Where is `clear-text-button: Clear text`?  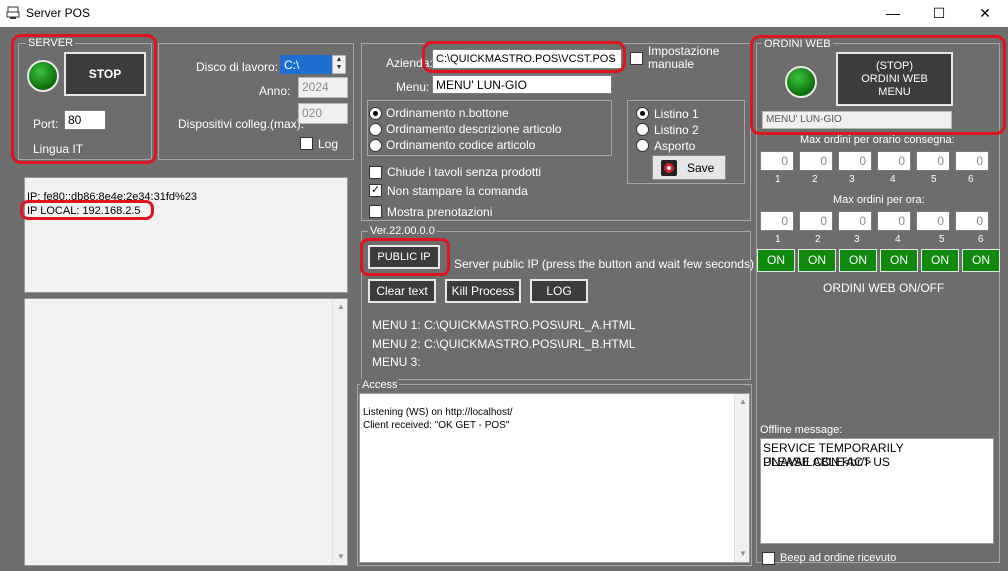
clear-text-button: Clear text is located at coordinates (402, 291).